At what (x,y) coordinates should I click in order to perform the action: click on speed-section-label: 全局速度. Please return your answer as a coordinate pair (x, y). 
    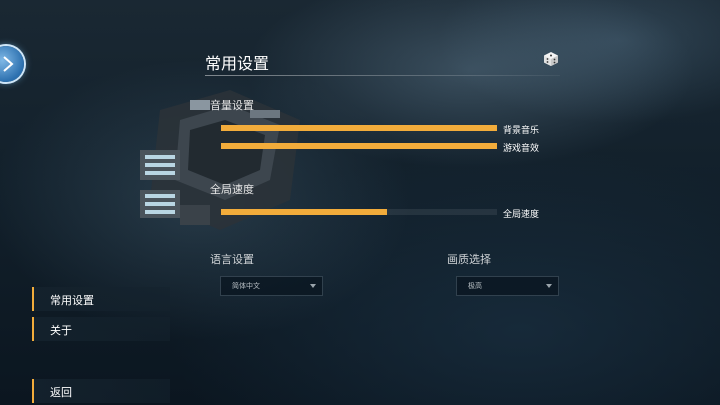
    Looking at the image, I should click on (232, 189).